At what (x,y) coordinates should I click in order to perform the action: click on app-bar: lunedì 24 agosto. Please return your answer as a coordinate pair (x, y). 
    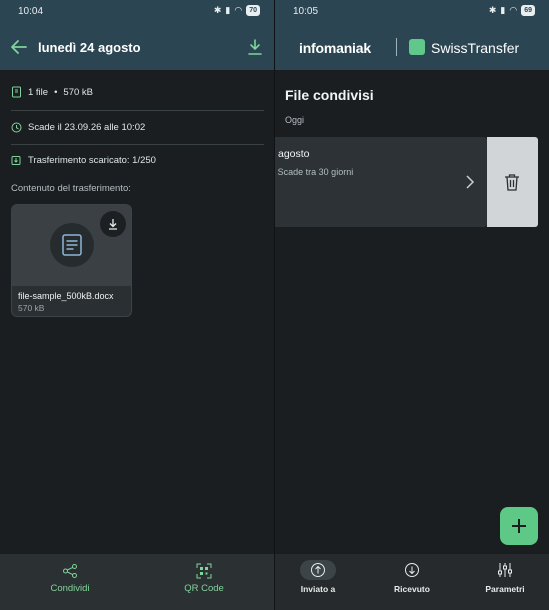
    Looking at the image, I should click on (137, 47).